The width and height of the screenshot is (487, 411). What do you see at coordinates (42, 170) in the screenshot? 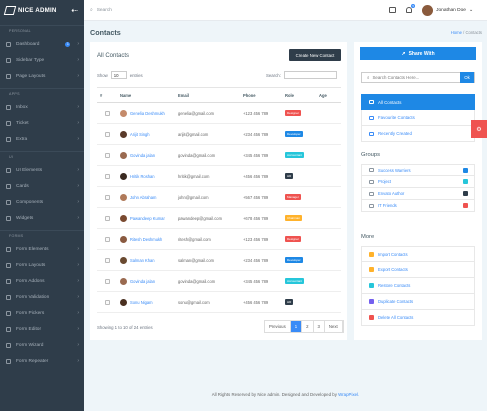
I see `sidebar-item-ui-elements: UI Elements ›` at bounding box center [42, 170].